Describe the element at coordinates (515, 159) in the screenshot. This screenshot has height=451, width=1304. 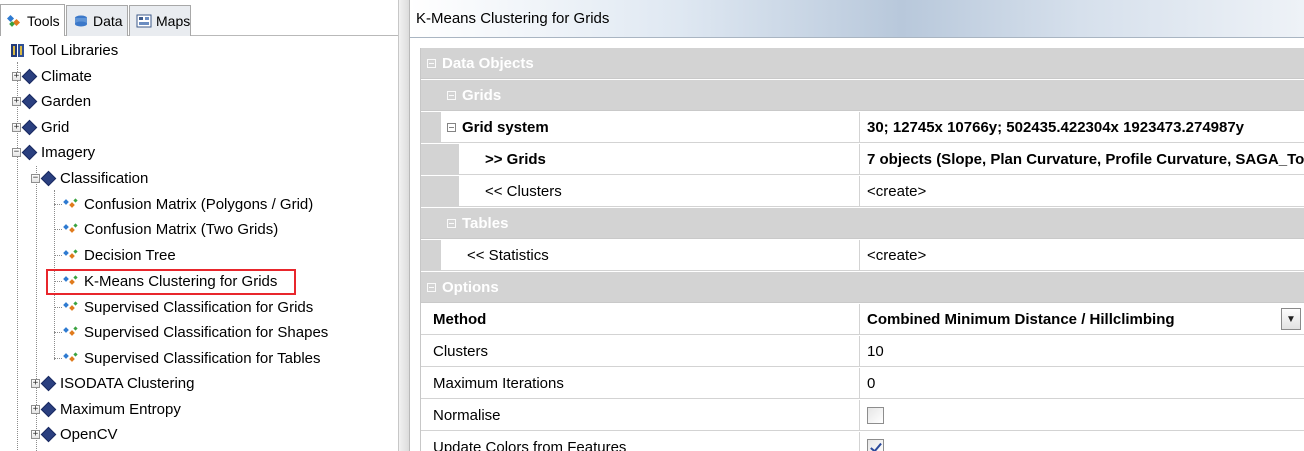
I see `property-name: >> Grids` at that location.